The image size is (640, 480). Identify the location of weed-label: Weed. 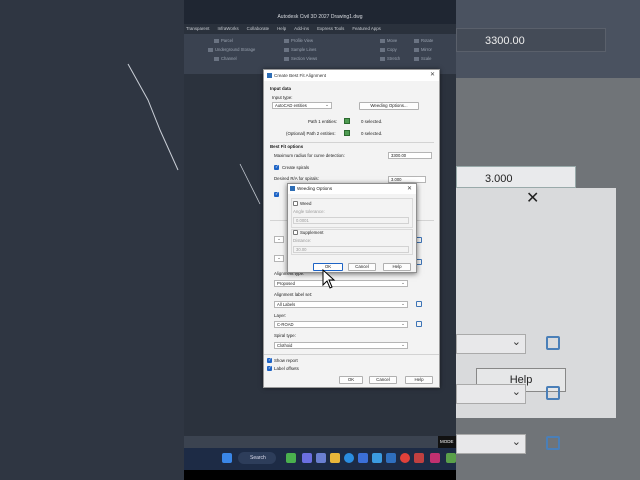
(306, 203).